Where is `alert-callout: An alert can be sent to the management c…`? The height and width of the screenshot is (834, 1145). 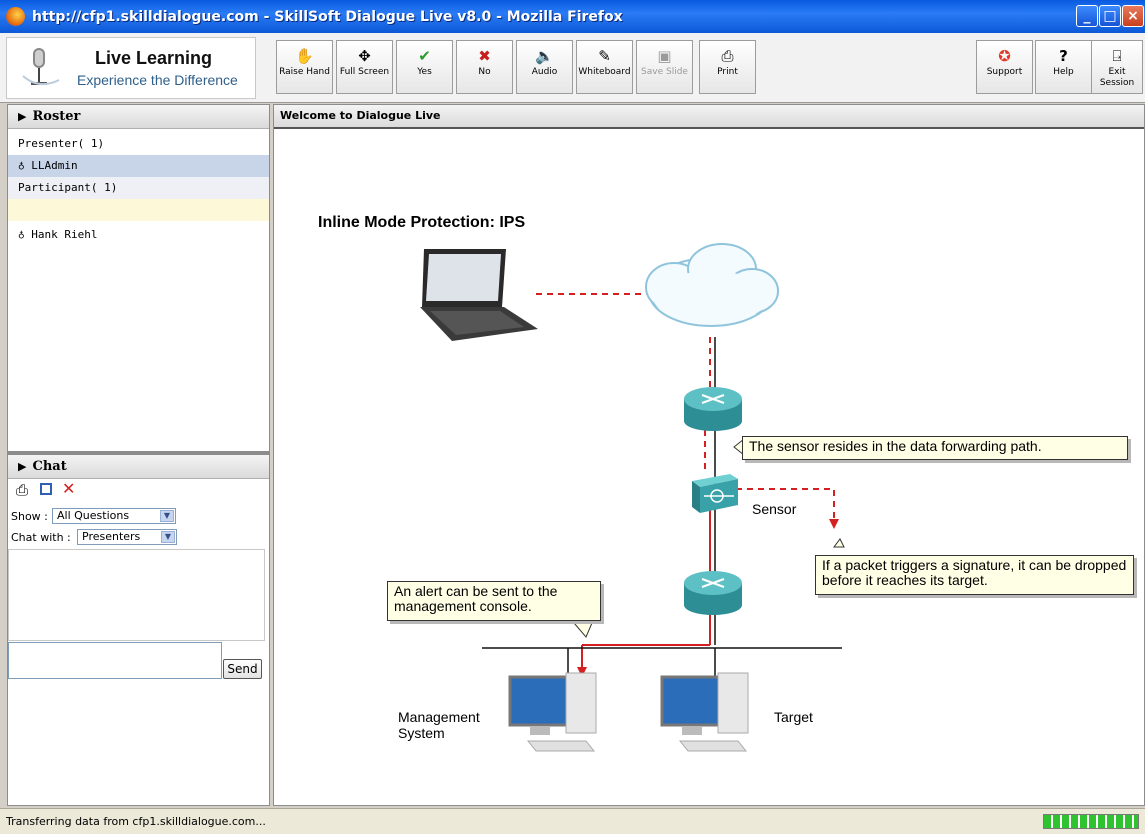
alert-callout: An alert can be sent to the management c… is located at coordinates (494, 601).